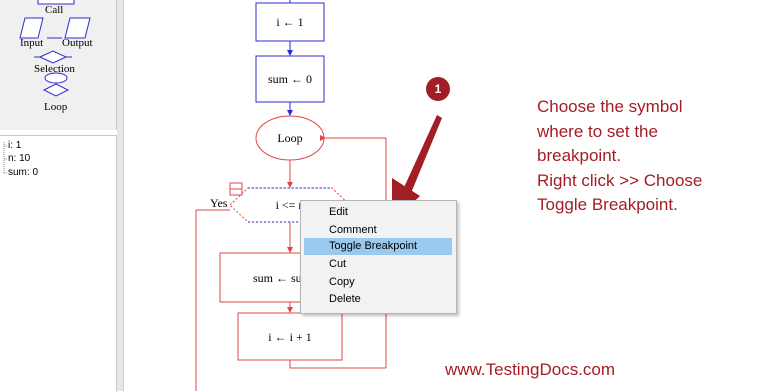 Image resolution: width=768 pixels, height=392 pixels. Describe the element at coordinates (54, 10) in the screenshot. I see `palette-call-label: Call` at that location.